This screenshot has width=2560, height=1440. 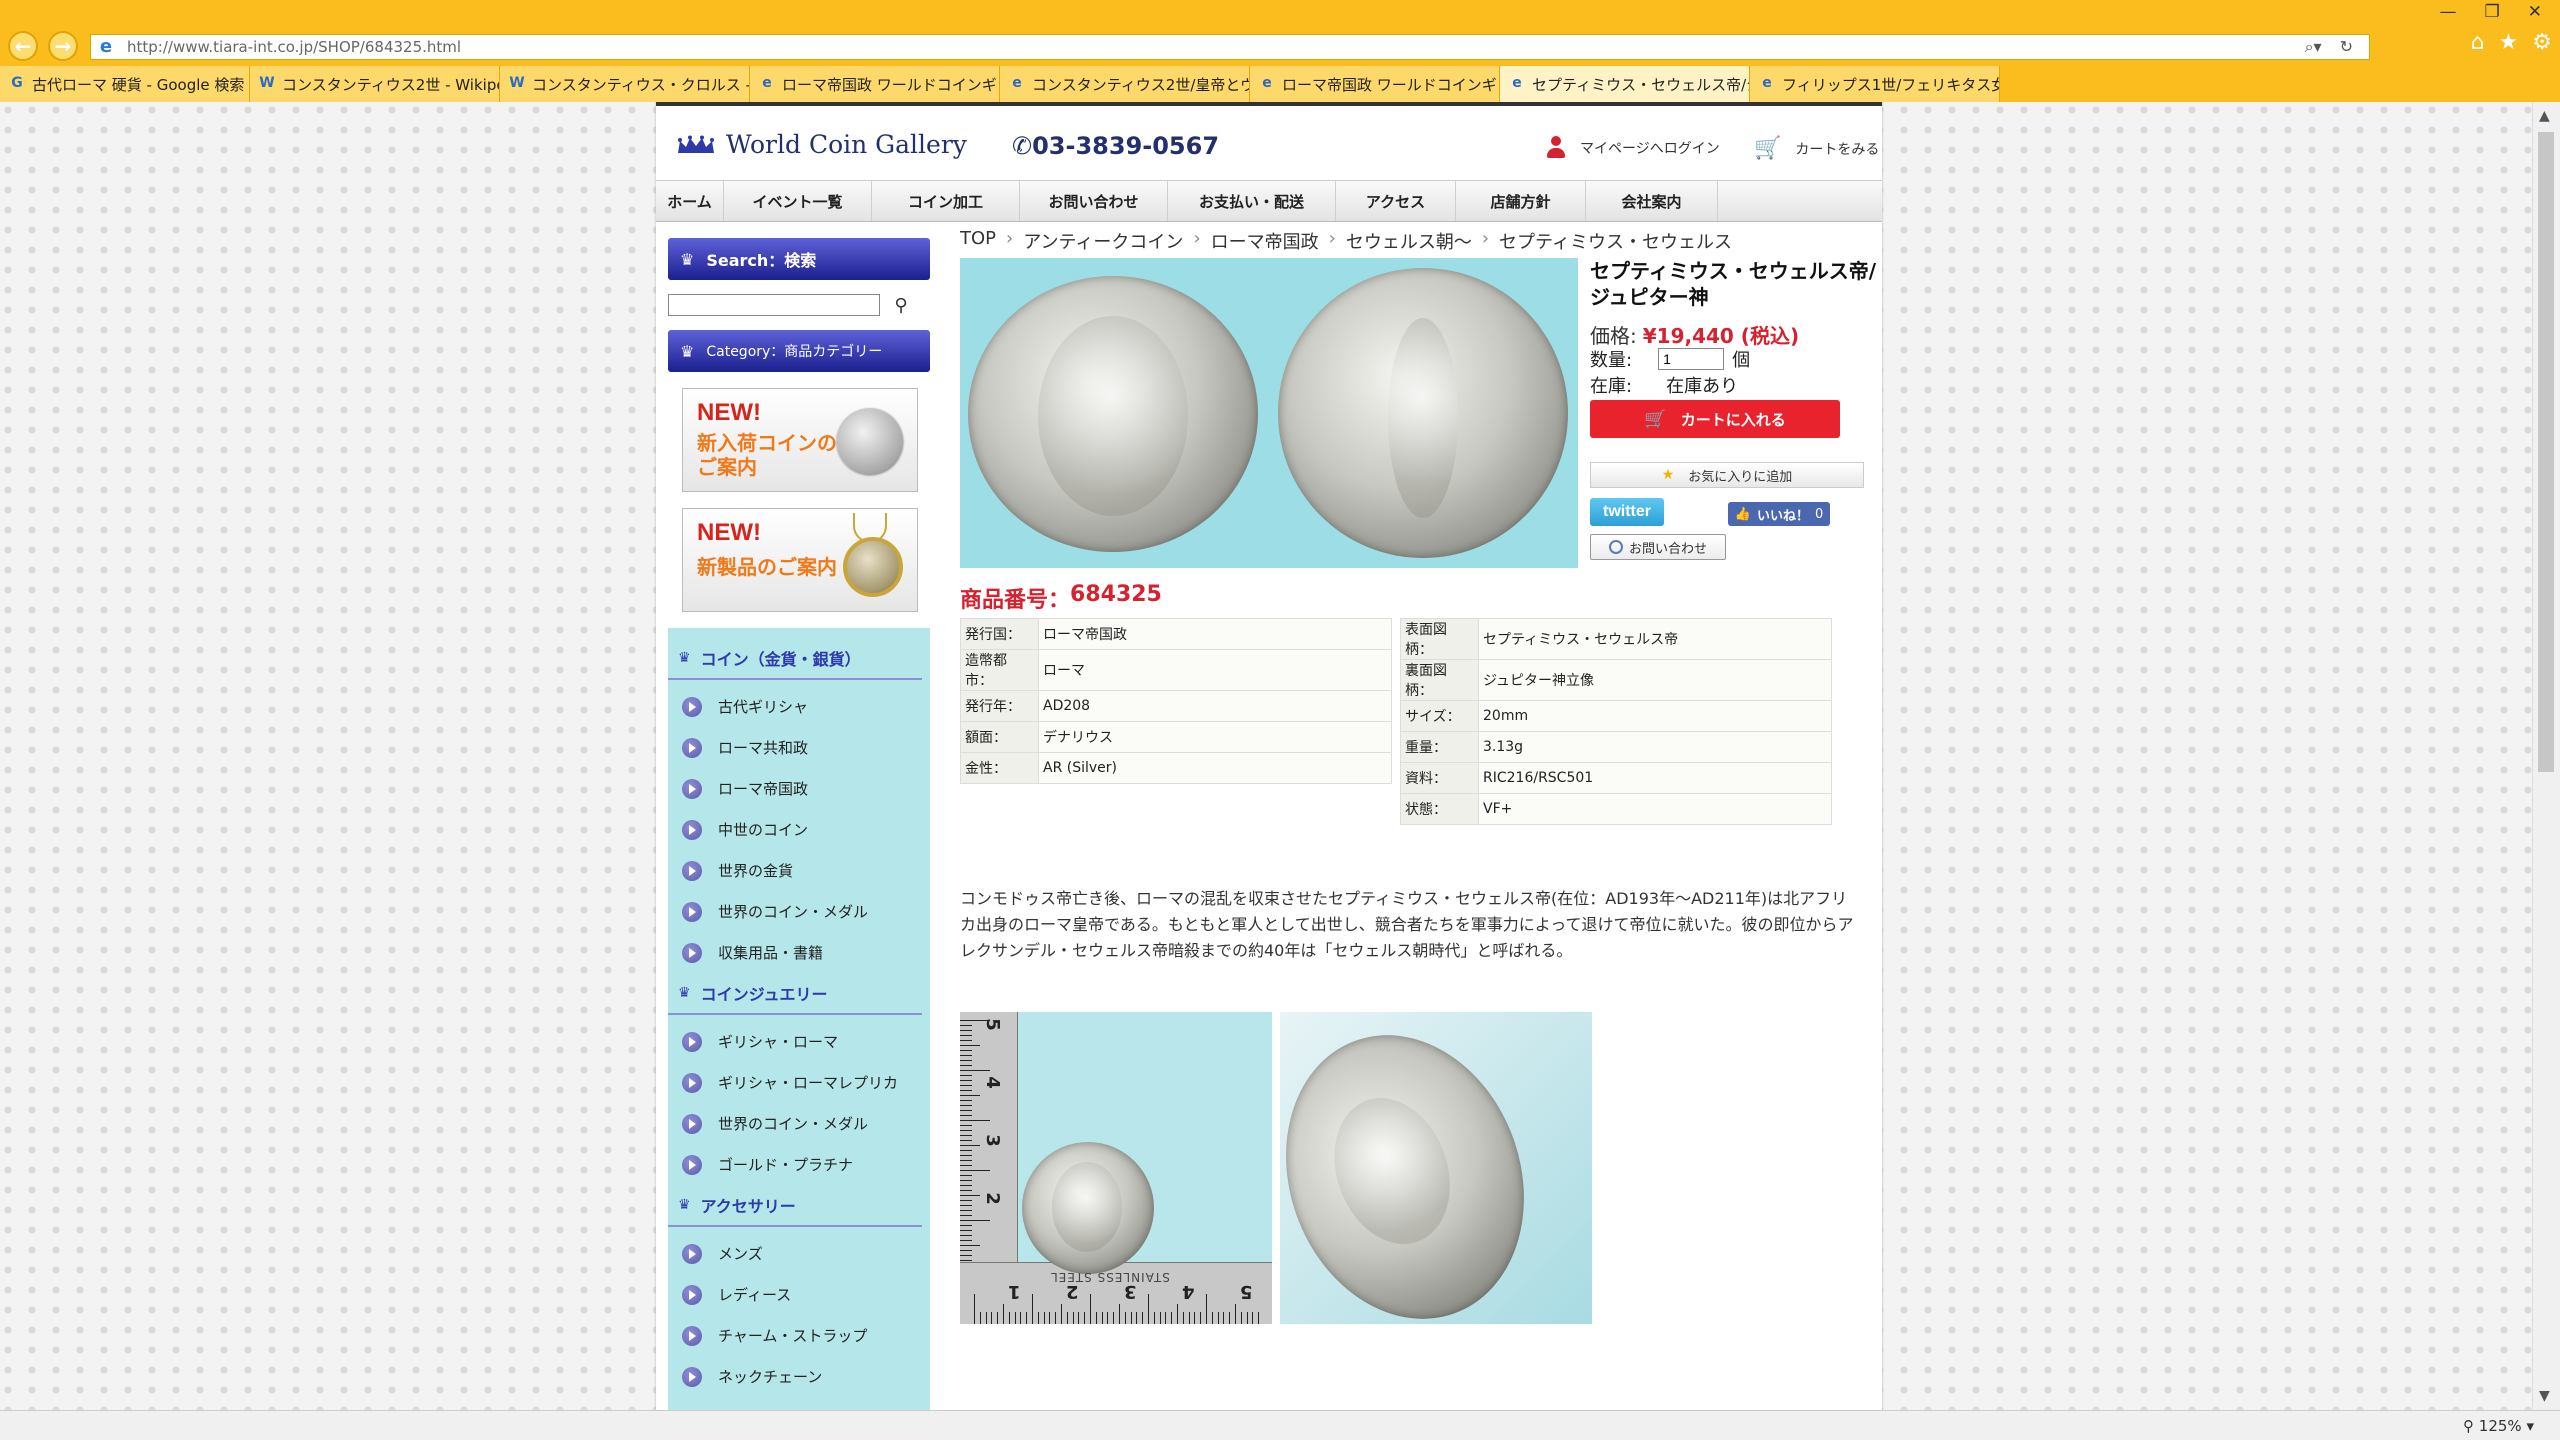 What do you see at coordinates (771, 953) in the screenshot?
I see `category-link-label: 収集用品・書籍` at bounding box center [771, 953].